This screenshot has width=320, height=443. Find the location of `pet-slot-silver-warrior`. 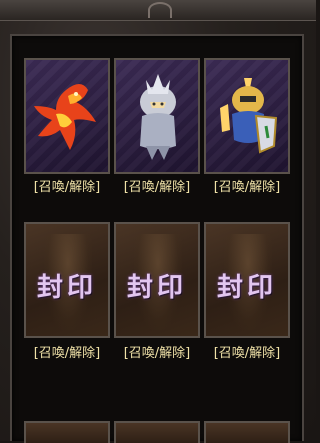

pet-slot-silver-warrior is located at coordinates (157, 116).